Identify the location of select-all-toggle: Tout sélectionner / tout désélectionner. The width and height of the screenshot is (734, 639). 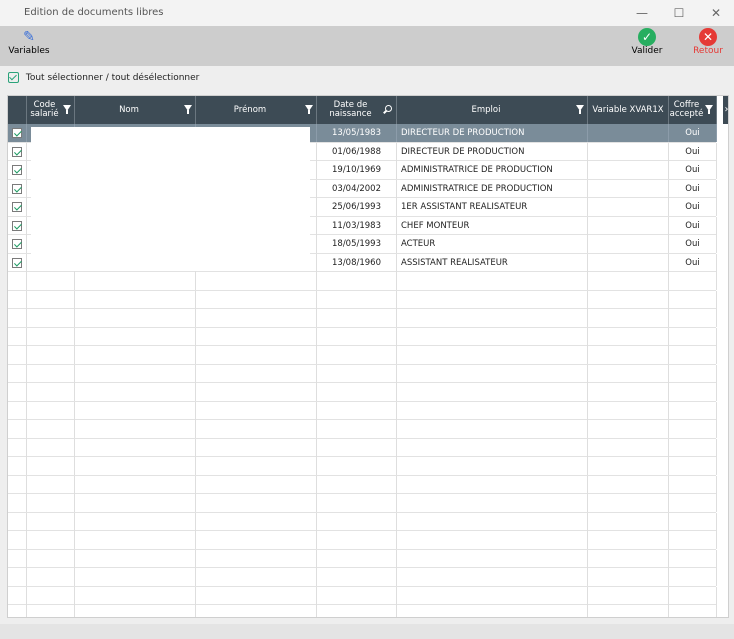
(103, 79).